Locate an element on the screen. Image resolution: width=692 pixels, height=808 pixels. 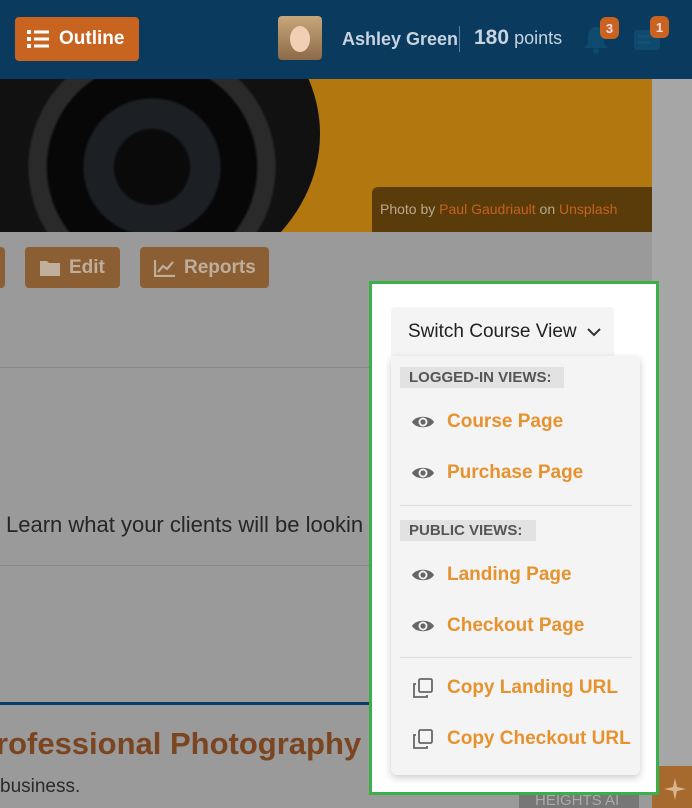
avatar is located at coordinates (300, 38).